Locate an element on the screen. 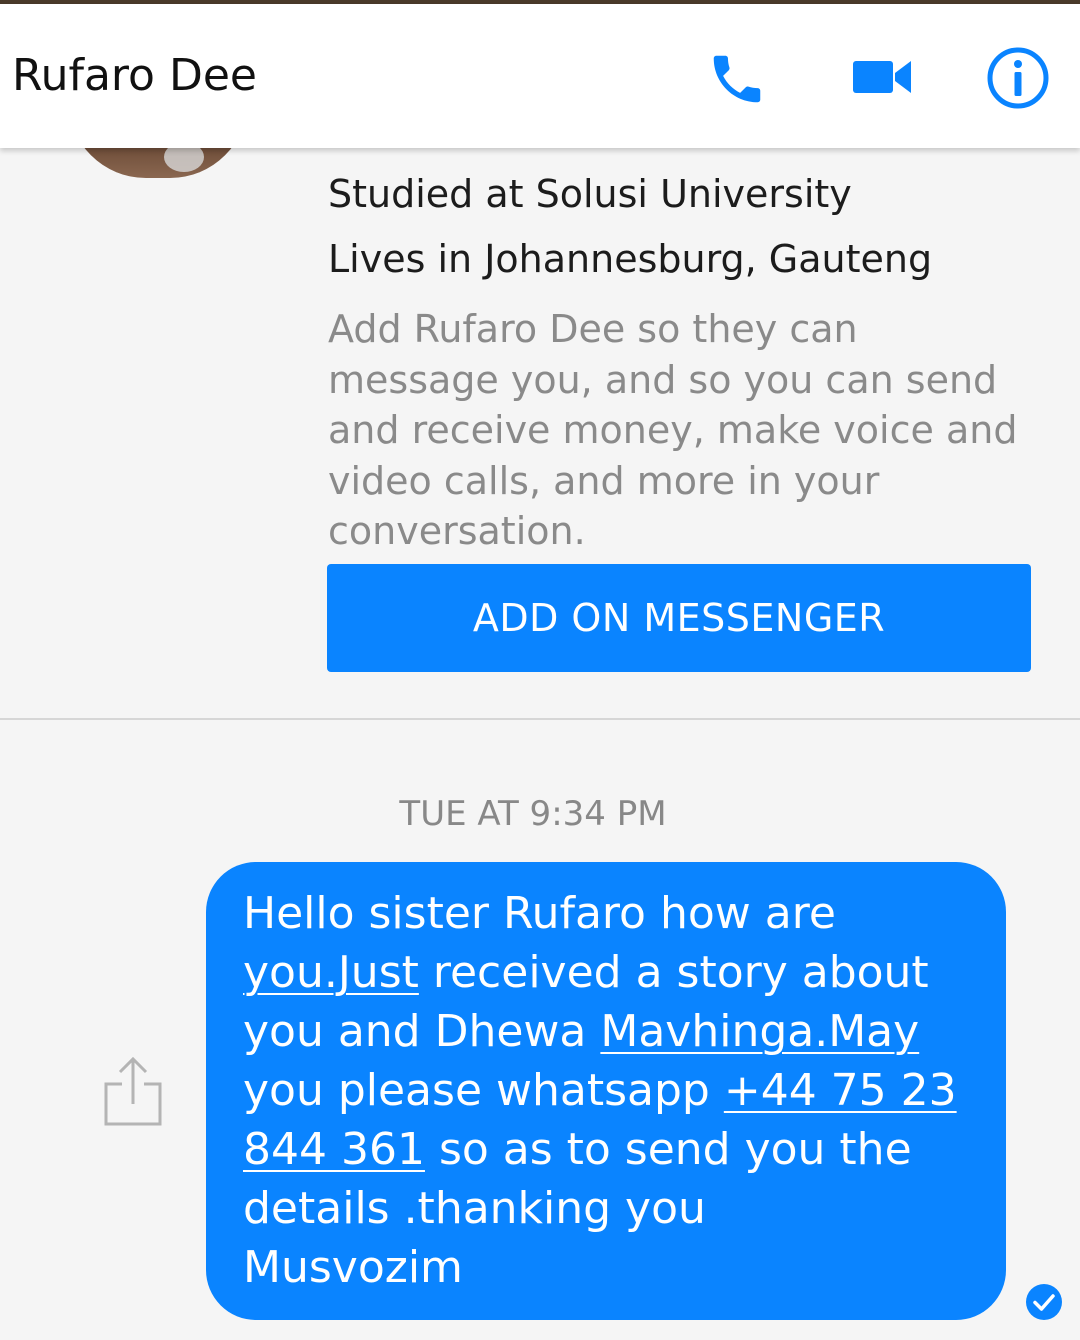 The image size is (1080, 1340). message-text: received a story about is located at coordinates (673, 972).